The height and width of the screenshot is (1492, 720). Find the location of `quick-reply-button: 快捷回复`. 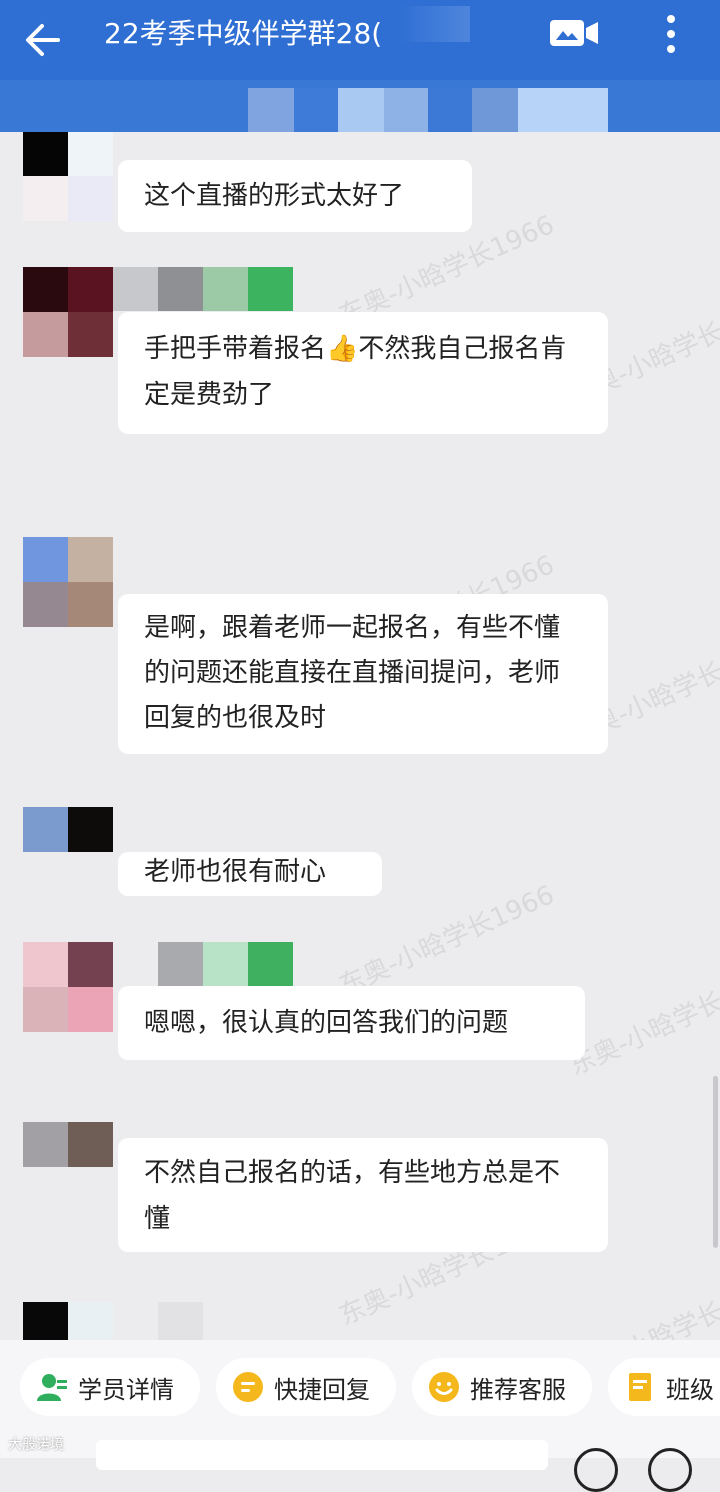

quick-reply-button: 快捷回复 is located at coordinates (306, 1387).